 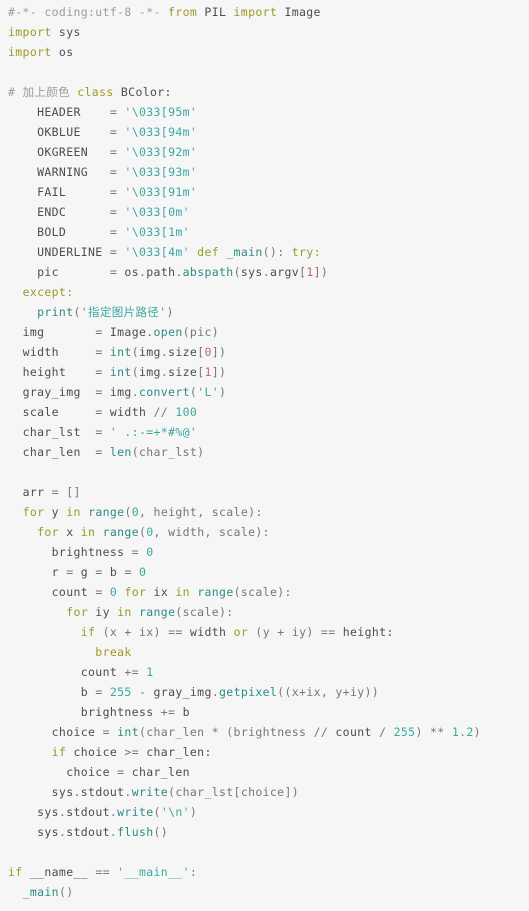 I want to click on code-line: for iy in range(scale):, so click(x=264, y=612).